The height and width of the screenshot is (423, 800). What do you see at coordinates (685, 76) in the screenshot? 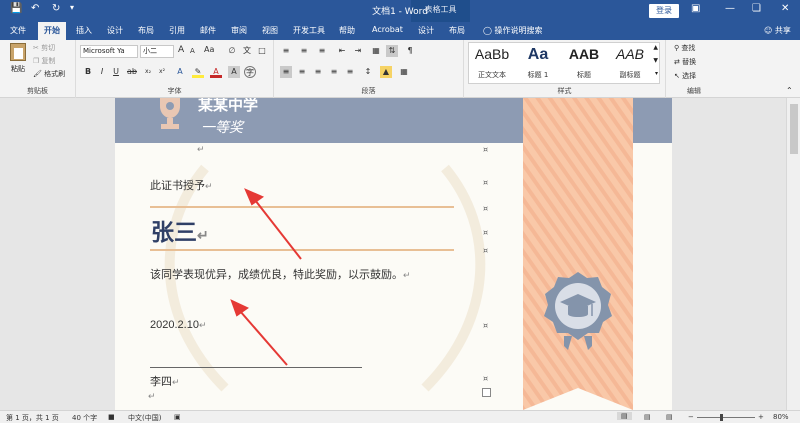
I see `select-button: ↖ 选择` at bounding box center [685, 76].